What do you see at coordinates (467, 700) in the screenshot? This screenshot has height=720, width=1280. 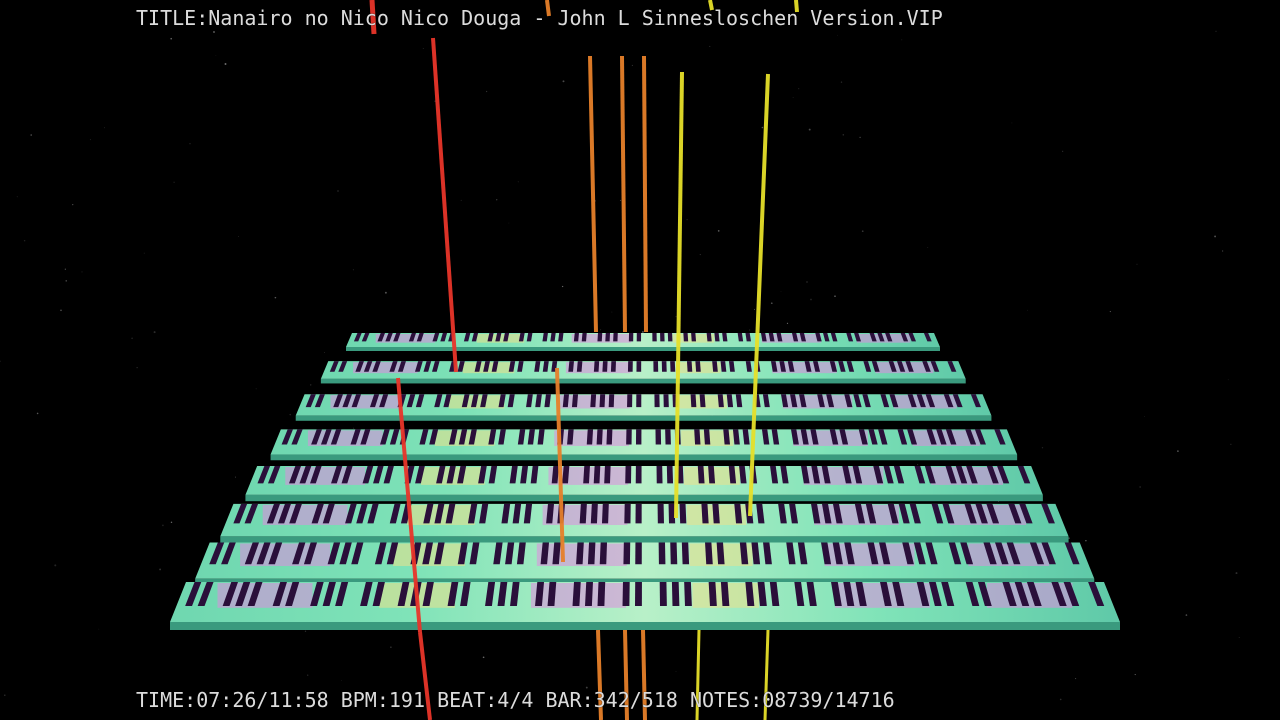 I see `beat-label: BEAT:` at bounding box center [467, 700].